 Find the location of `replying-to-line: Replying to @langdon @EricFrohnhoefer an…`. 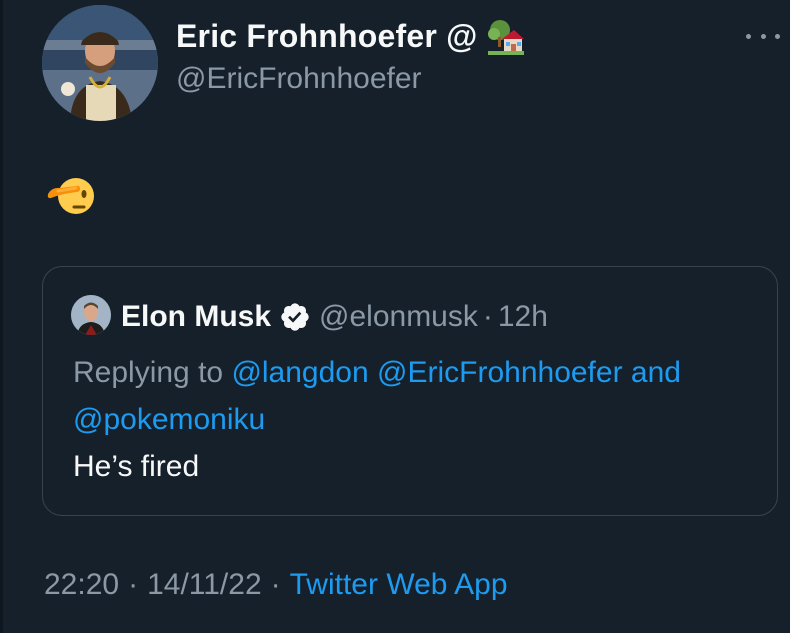

replying-to-line: Replying to @langdon @EricFrohnhoefer an… is located at coordinates (418, 396).